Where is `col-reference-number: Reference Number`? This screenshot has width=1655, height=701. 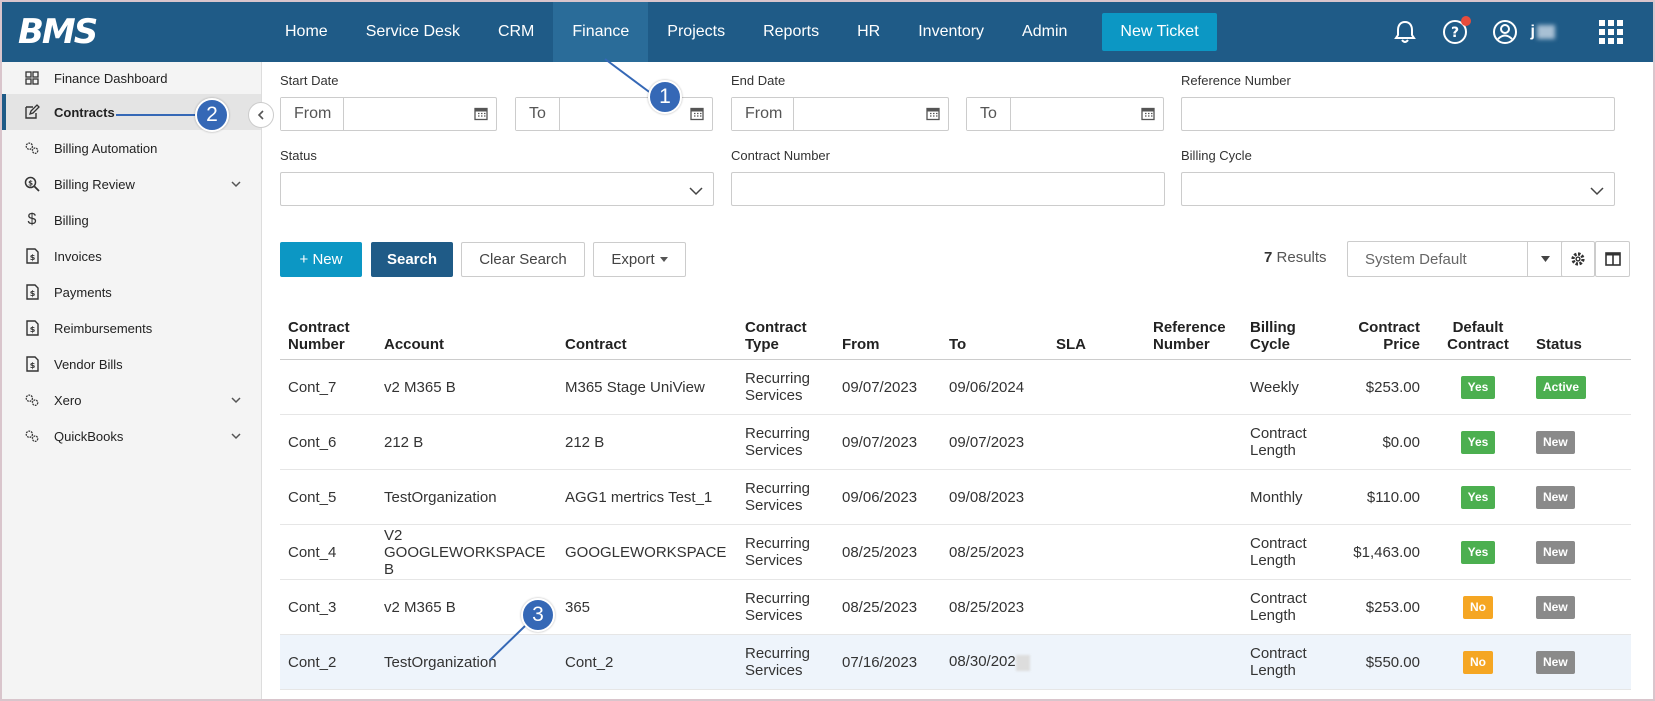
col-reference-number: Reference Number is located at coordinates (1193, 336).